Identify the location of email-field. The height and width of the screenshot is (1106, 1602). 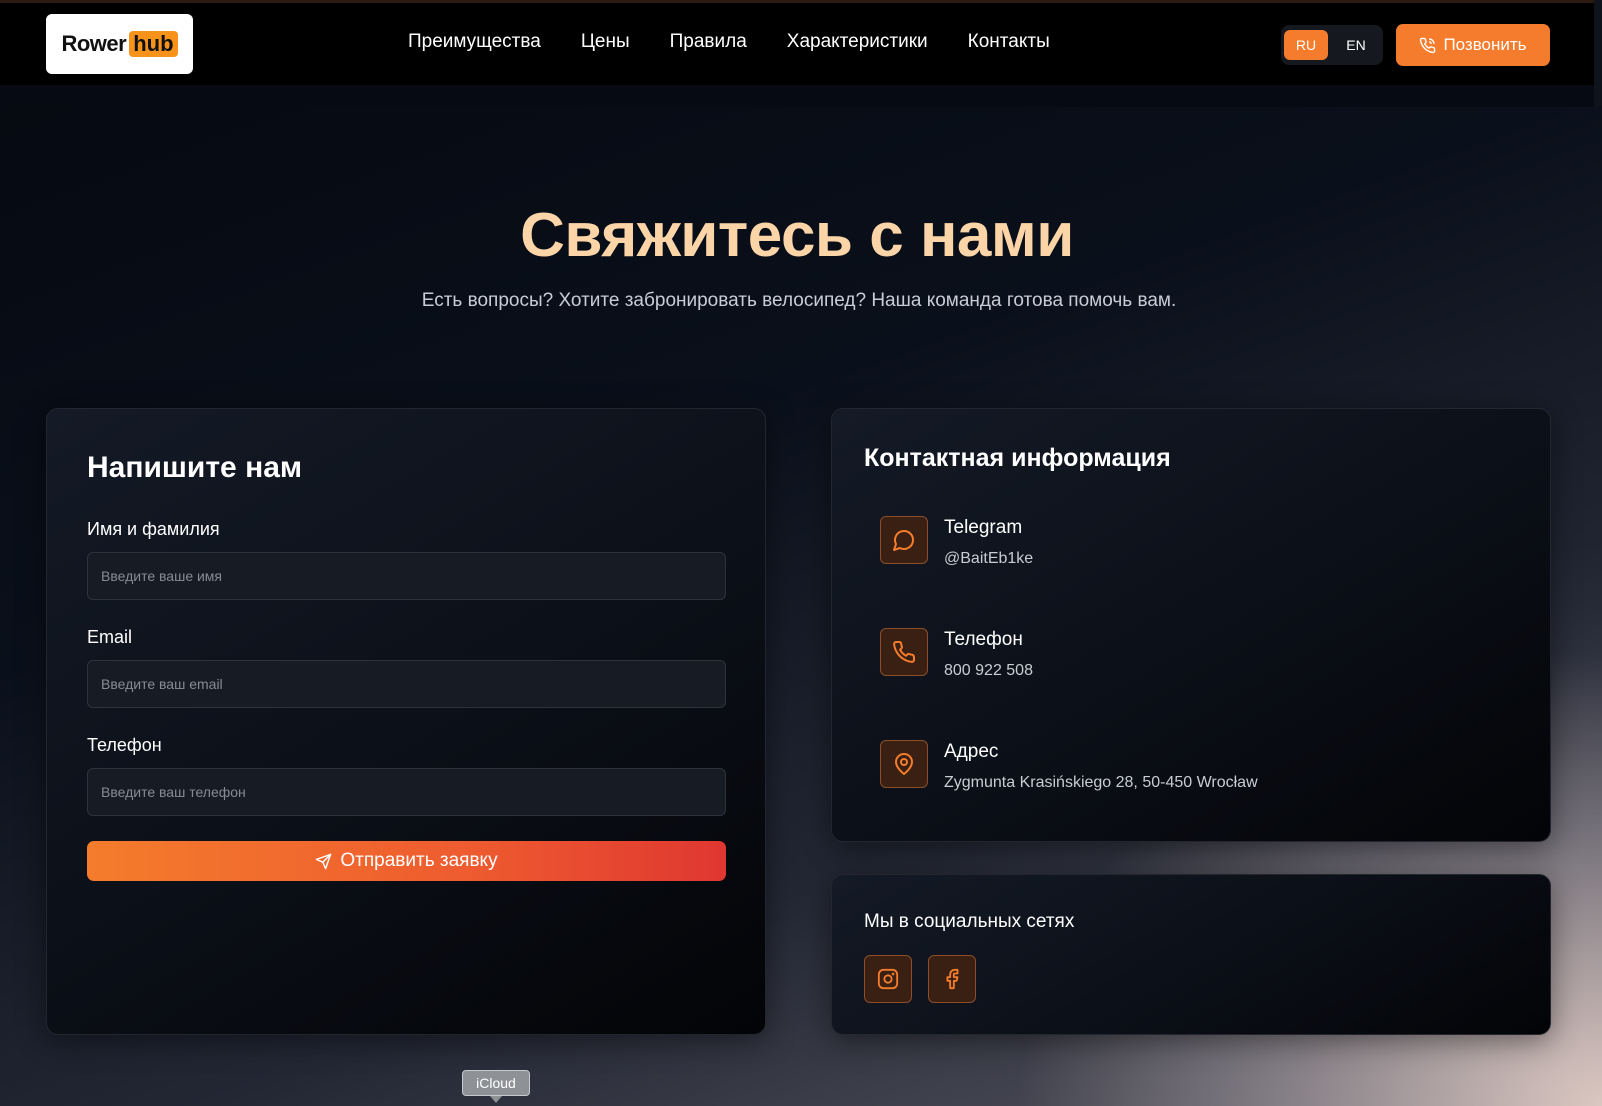
(406, 684).